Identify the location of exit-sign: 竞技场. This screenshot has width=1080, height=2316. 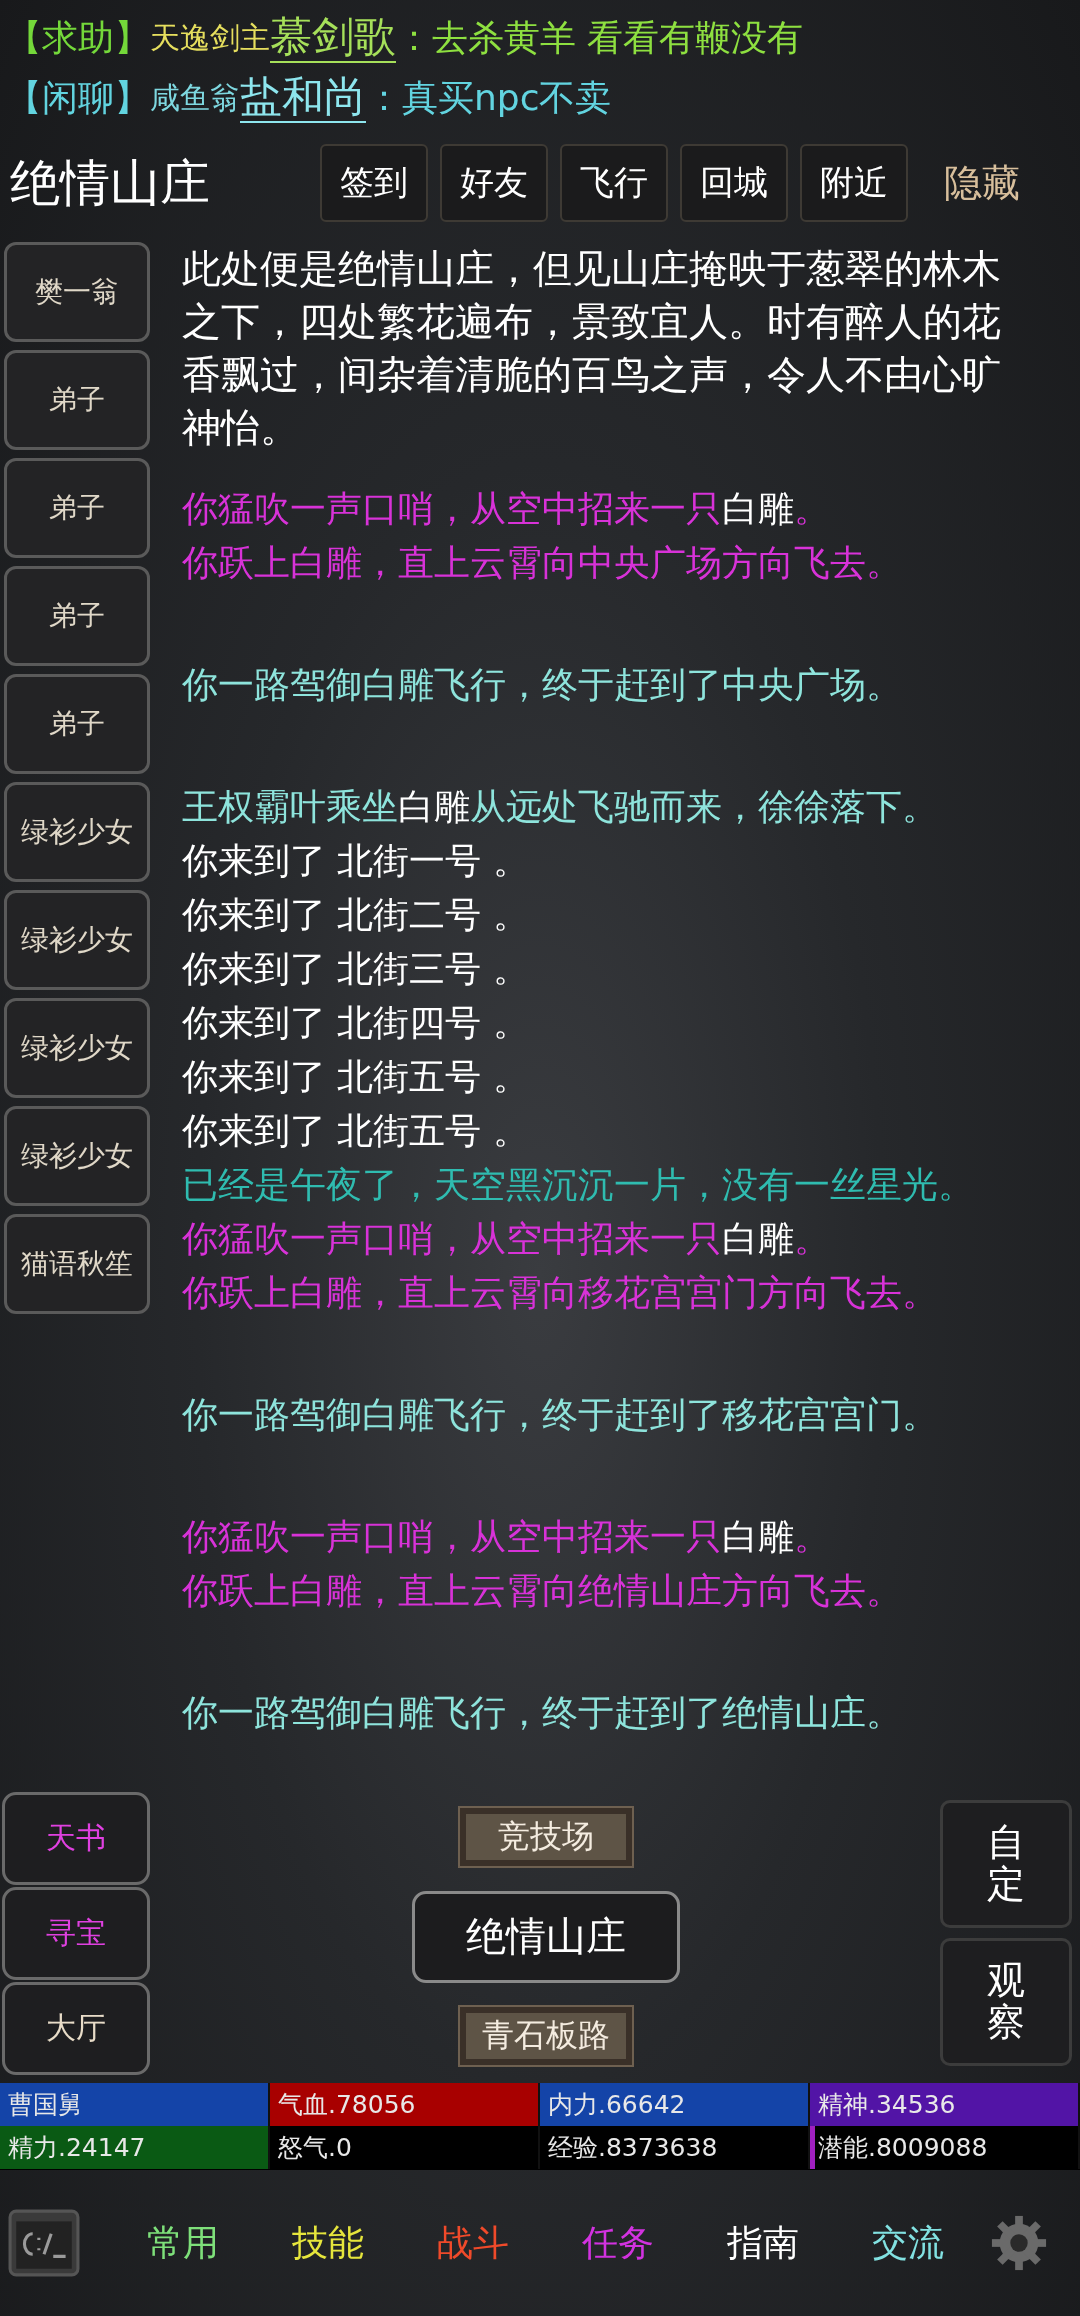
(546, 1837).